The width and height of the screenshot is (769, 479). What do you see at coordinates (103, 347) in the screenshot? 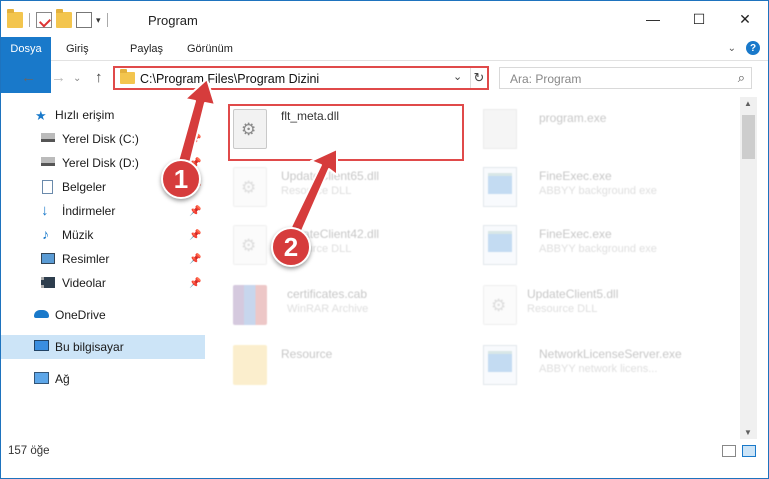
I see `sidebar-item-this-pc: Bu bilgisayar` at bounding box center [103, 347].